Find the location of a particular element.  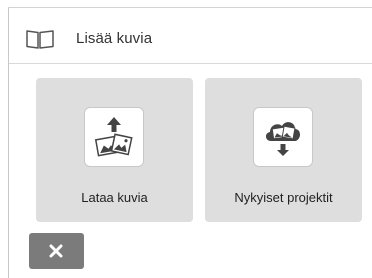

dialog-title: Lisää kuvia is located at coordinates (114, 38).